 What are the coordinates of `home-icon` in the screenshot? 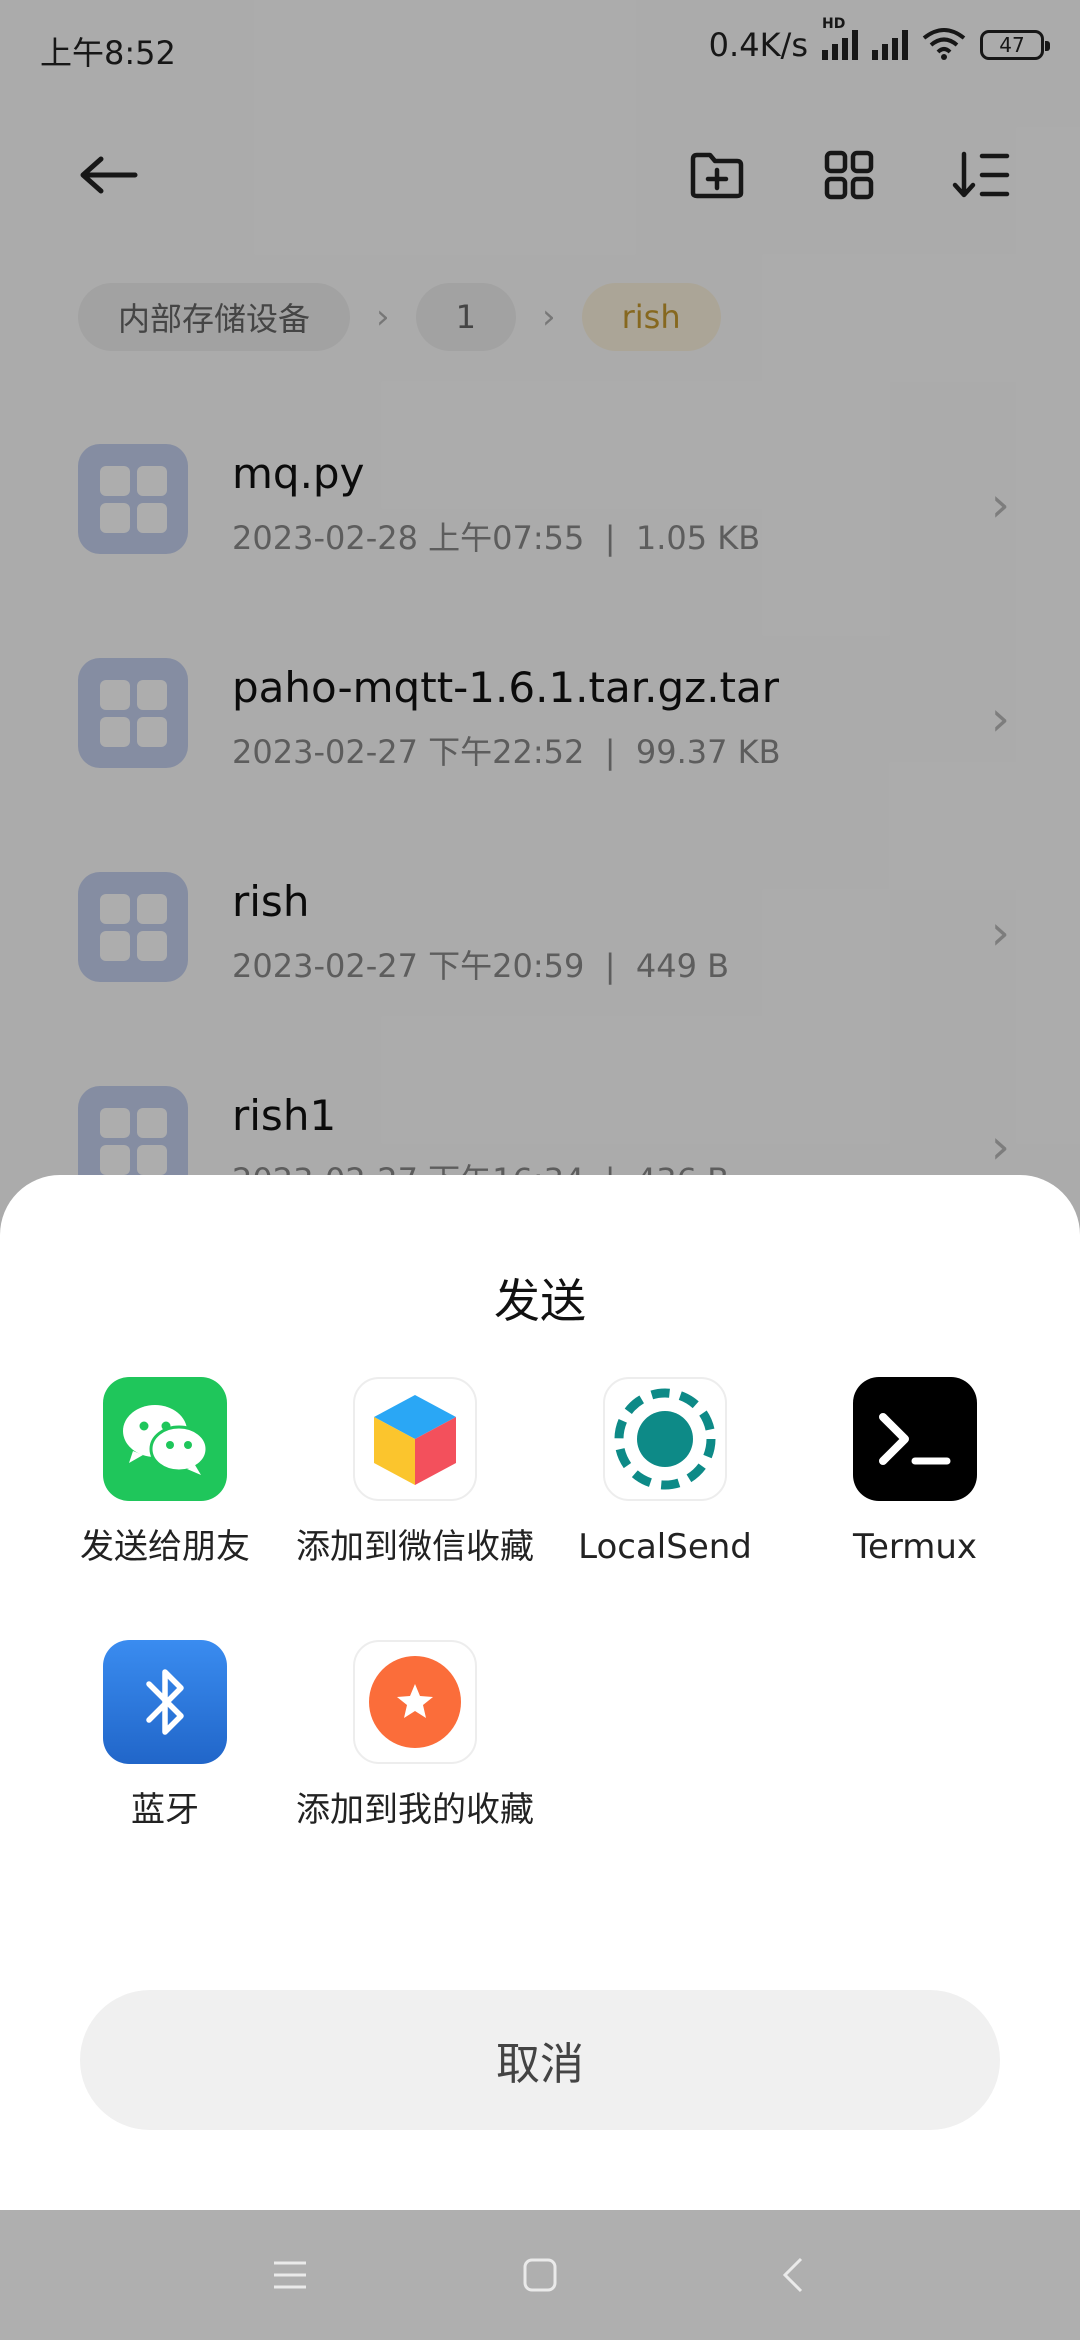 It's located at (540, 2275).